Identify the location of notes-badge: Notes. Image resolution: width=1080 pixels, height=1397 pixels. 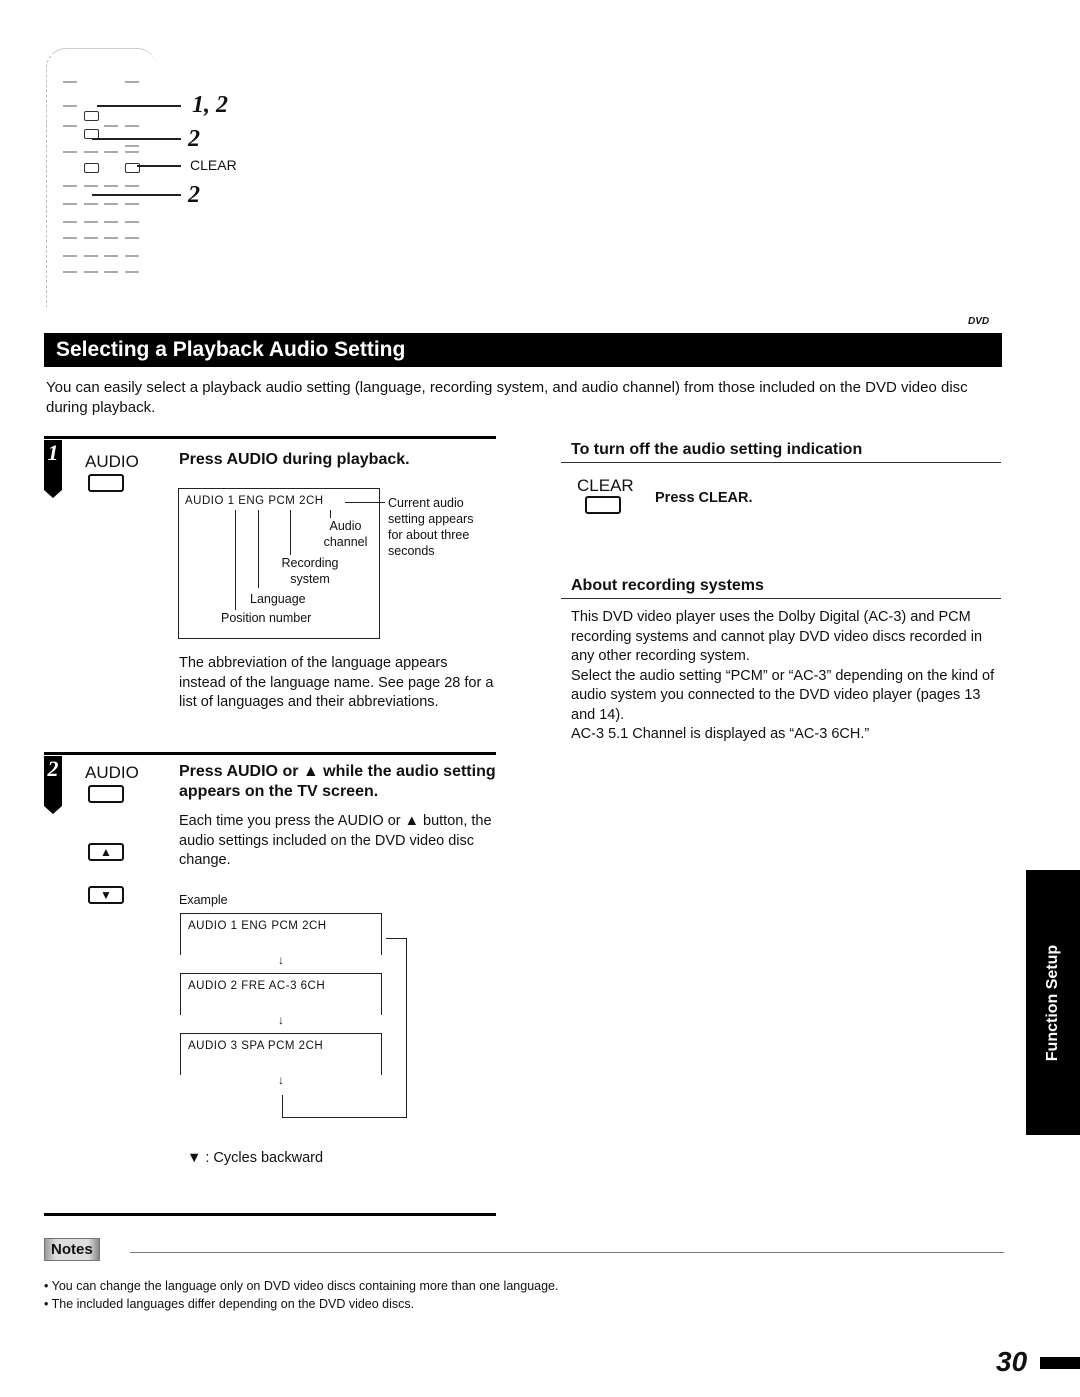
(72, 1249).